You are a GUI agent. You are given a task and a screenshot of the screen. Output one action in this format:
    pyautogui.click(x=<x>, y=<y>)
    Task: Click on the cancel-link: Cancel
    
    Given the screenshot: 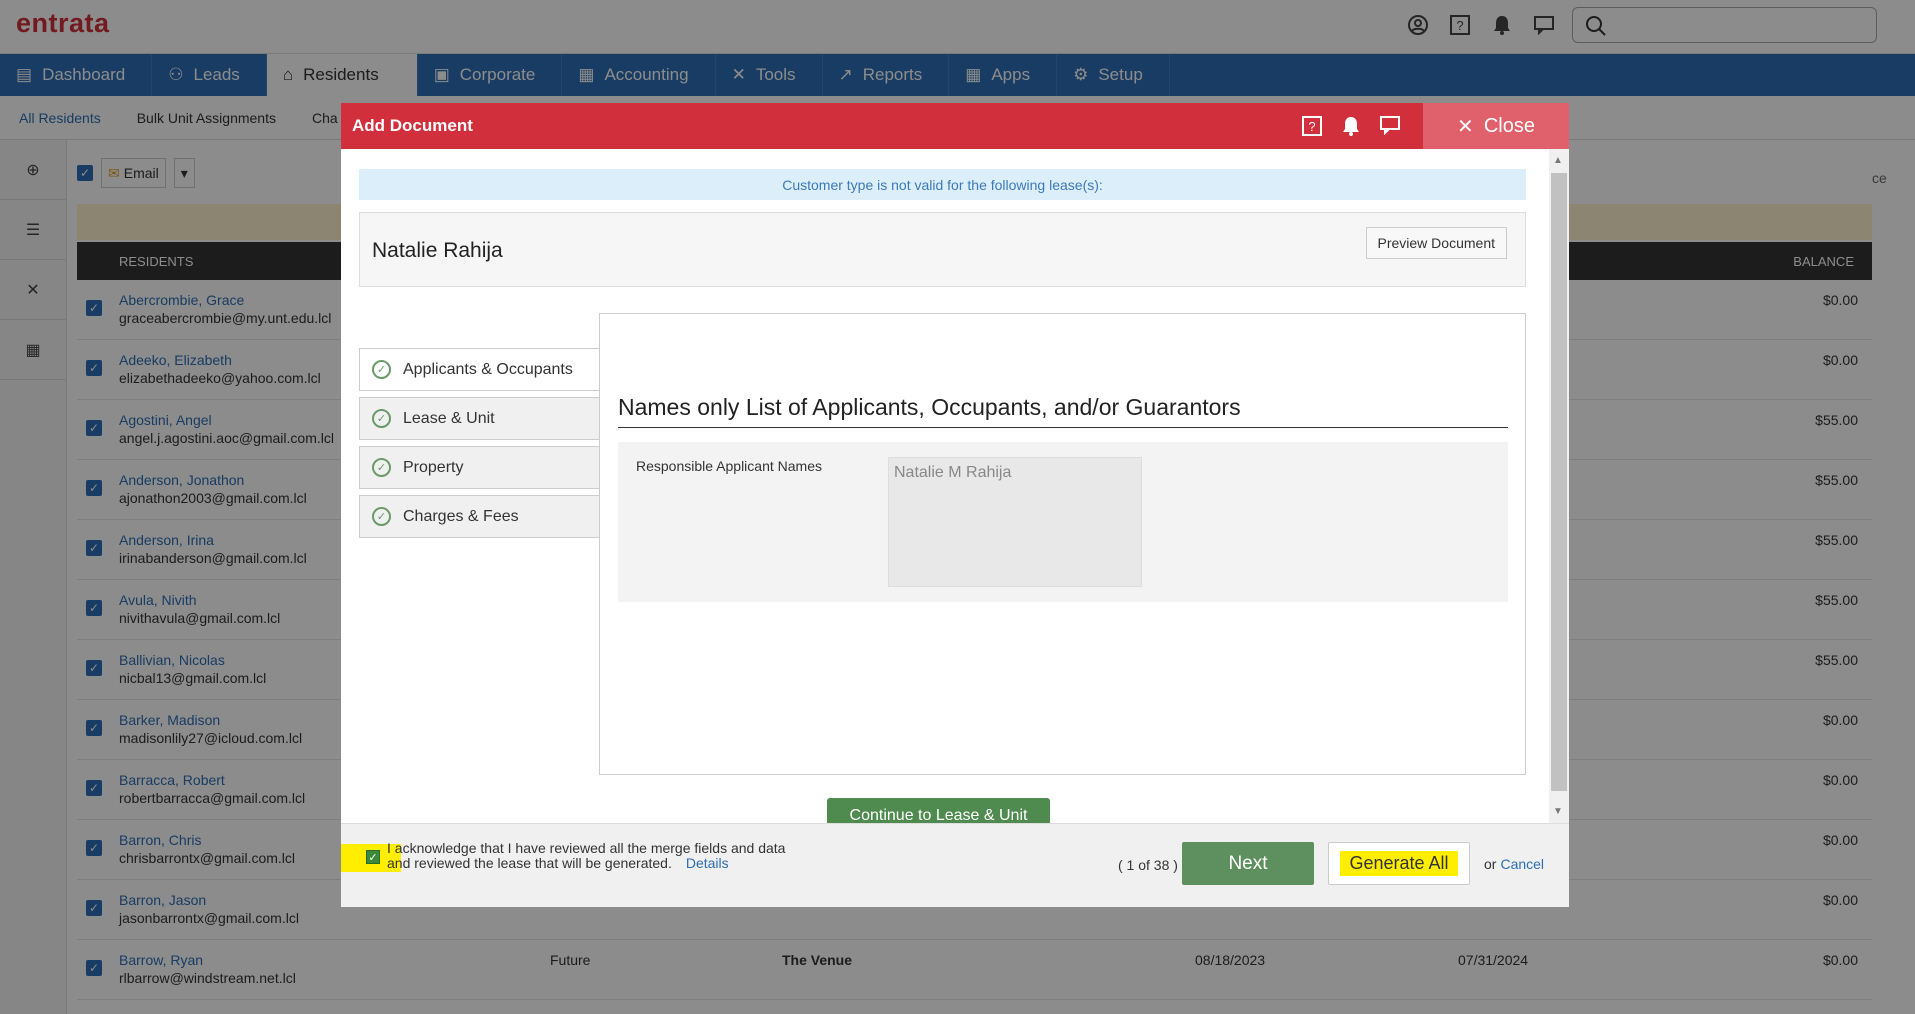 What is the action you would take?
    pyautogui.click(x=1522, y=864)
    